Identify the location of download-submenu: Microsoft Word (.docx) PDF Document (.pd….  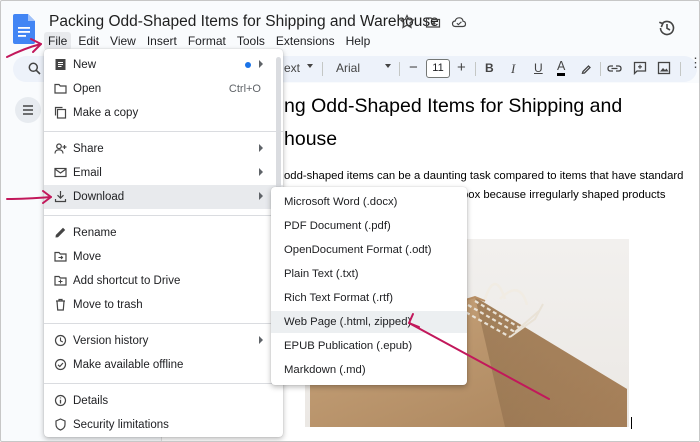
(369, 286).